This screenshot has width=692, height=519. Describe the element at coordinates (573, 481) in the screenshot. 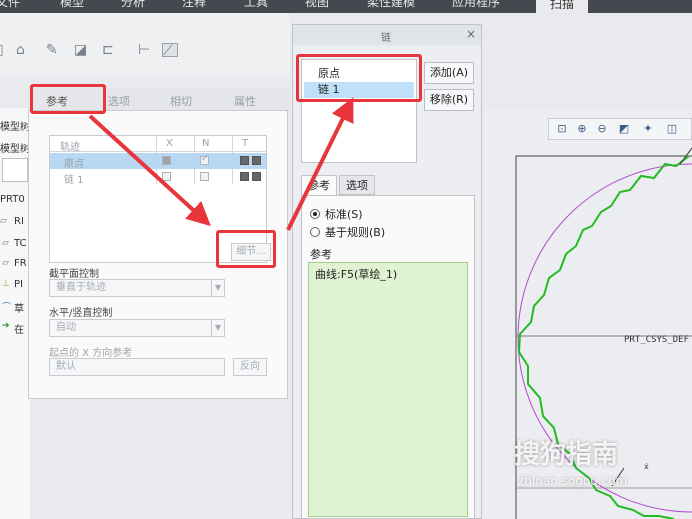

I see `watermark-url: zhinan.sogou.com` at that location.